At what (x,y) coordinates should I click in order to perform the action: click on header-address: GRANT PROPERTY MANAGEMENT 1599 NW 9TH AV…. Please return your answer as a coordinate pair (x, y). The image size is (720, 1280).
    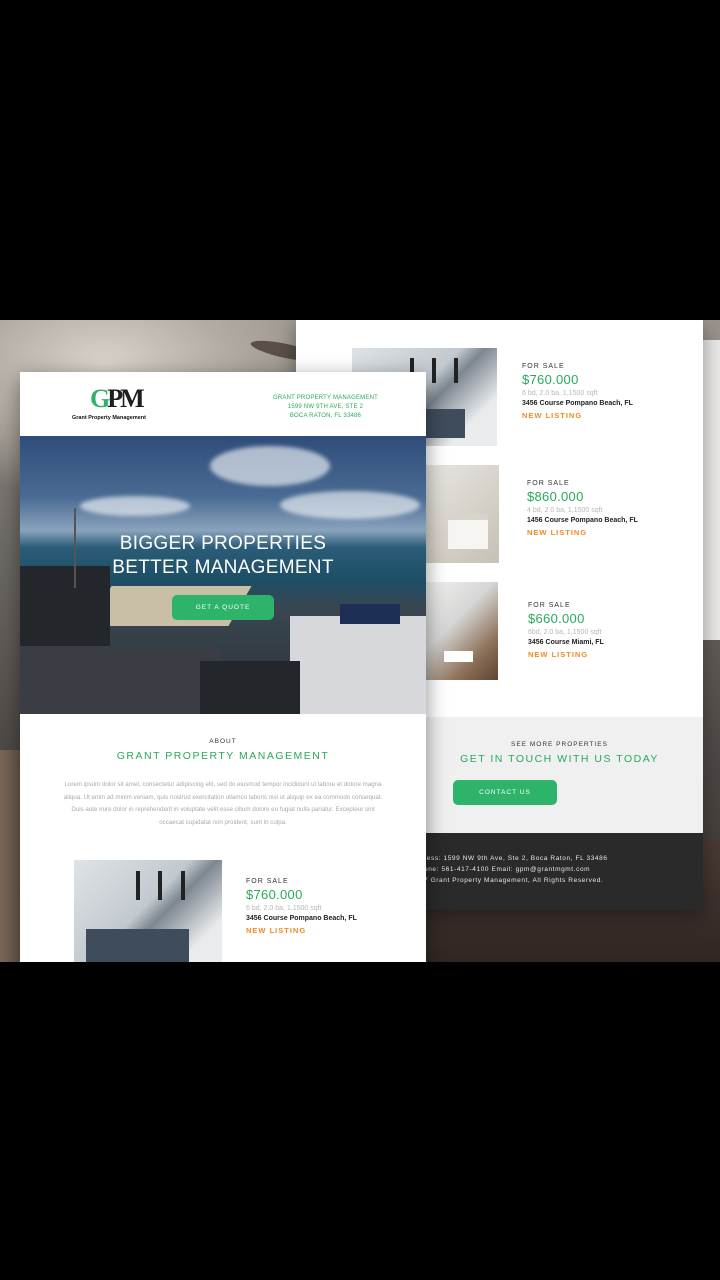
    Looking at the image, I should click on (325, 407).